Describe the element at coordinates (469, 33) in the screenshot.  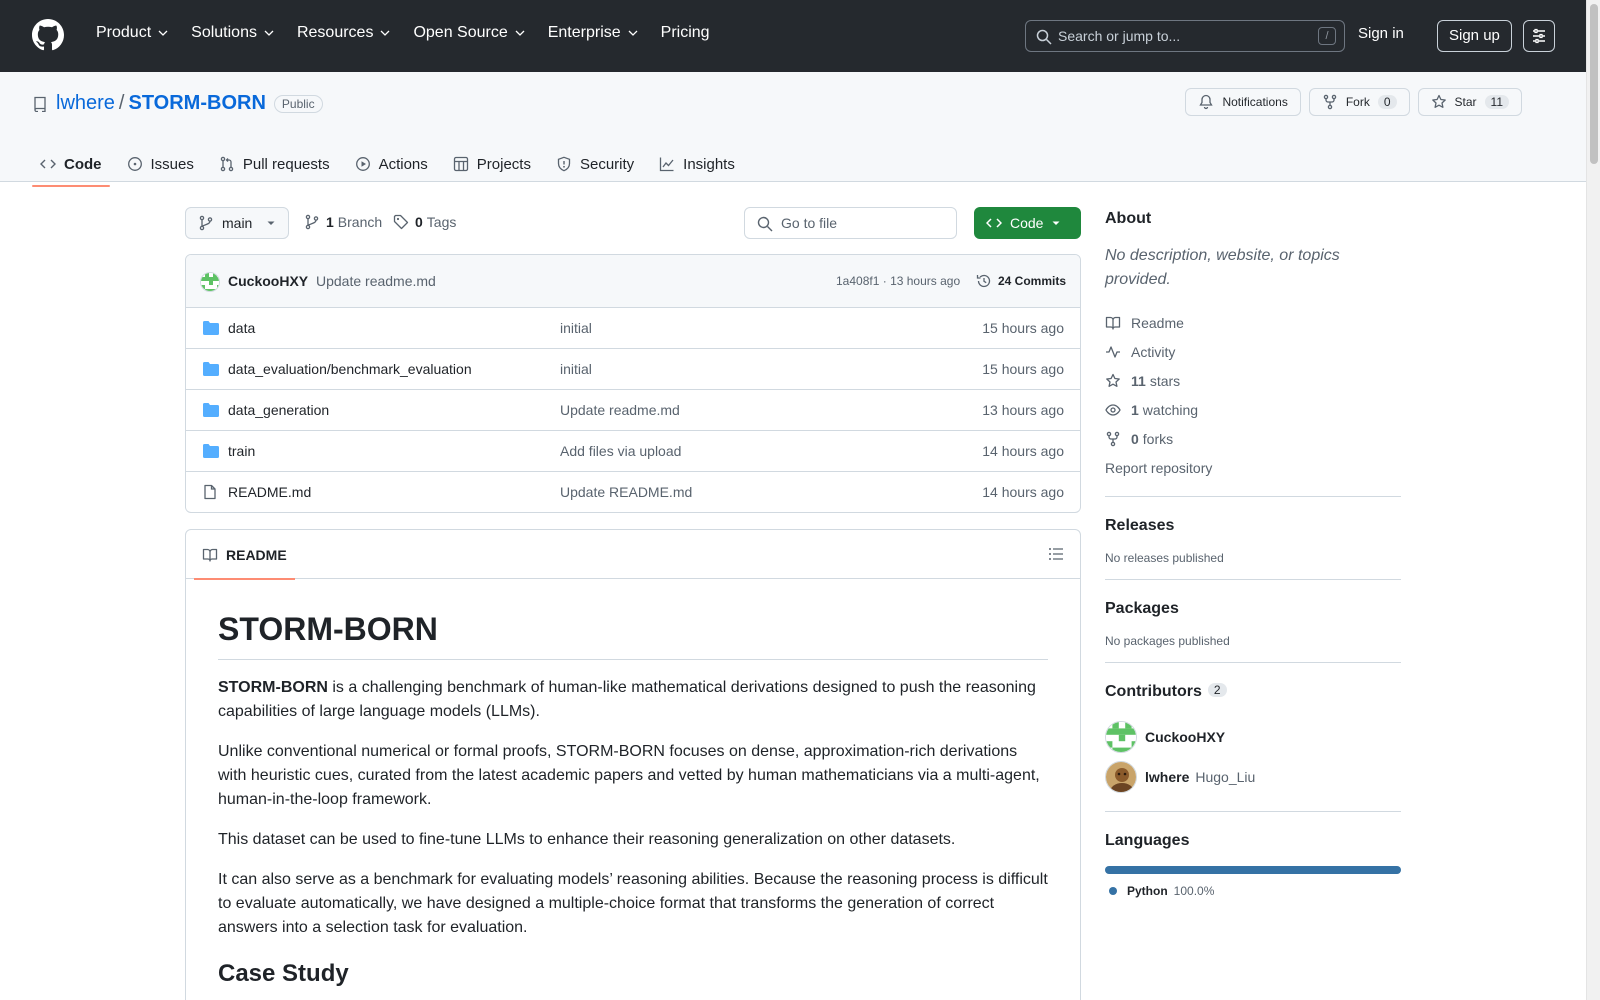
I see `nav-open-source: Open Source` at that location.